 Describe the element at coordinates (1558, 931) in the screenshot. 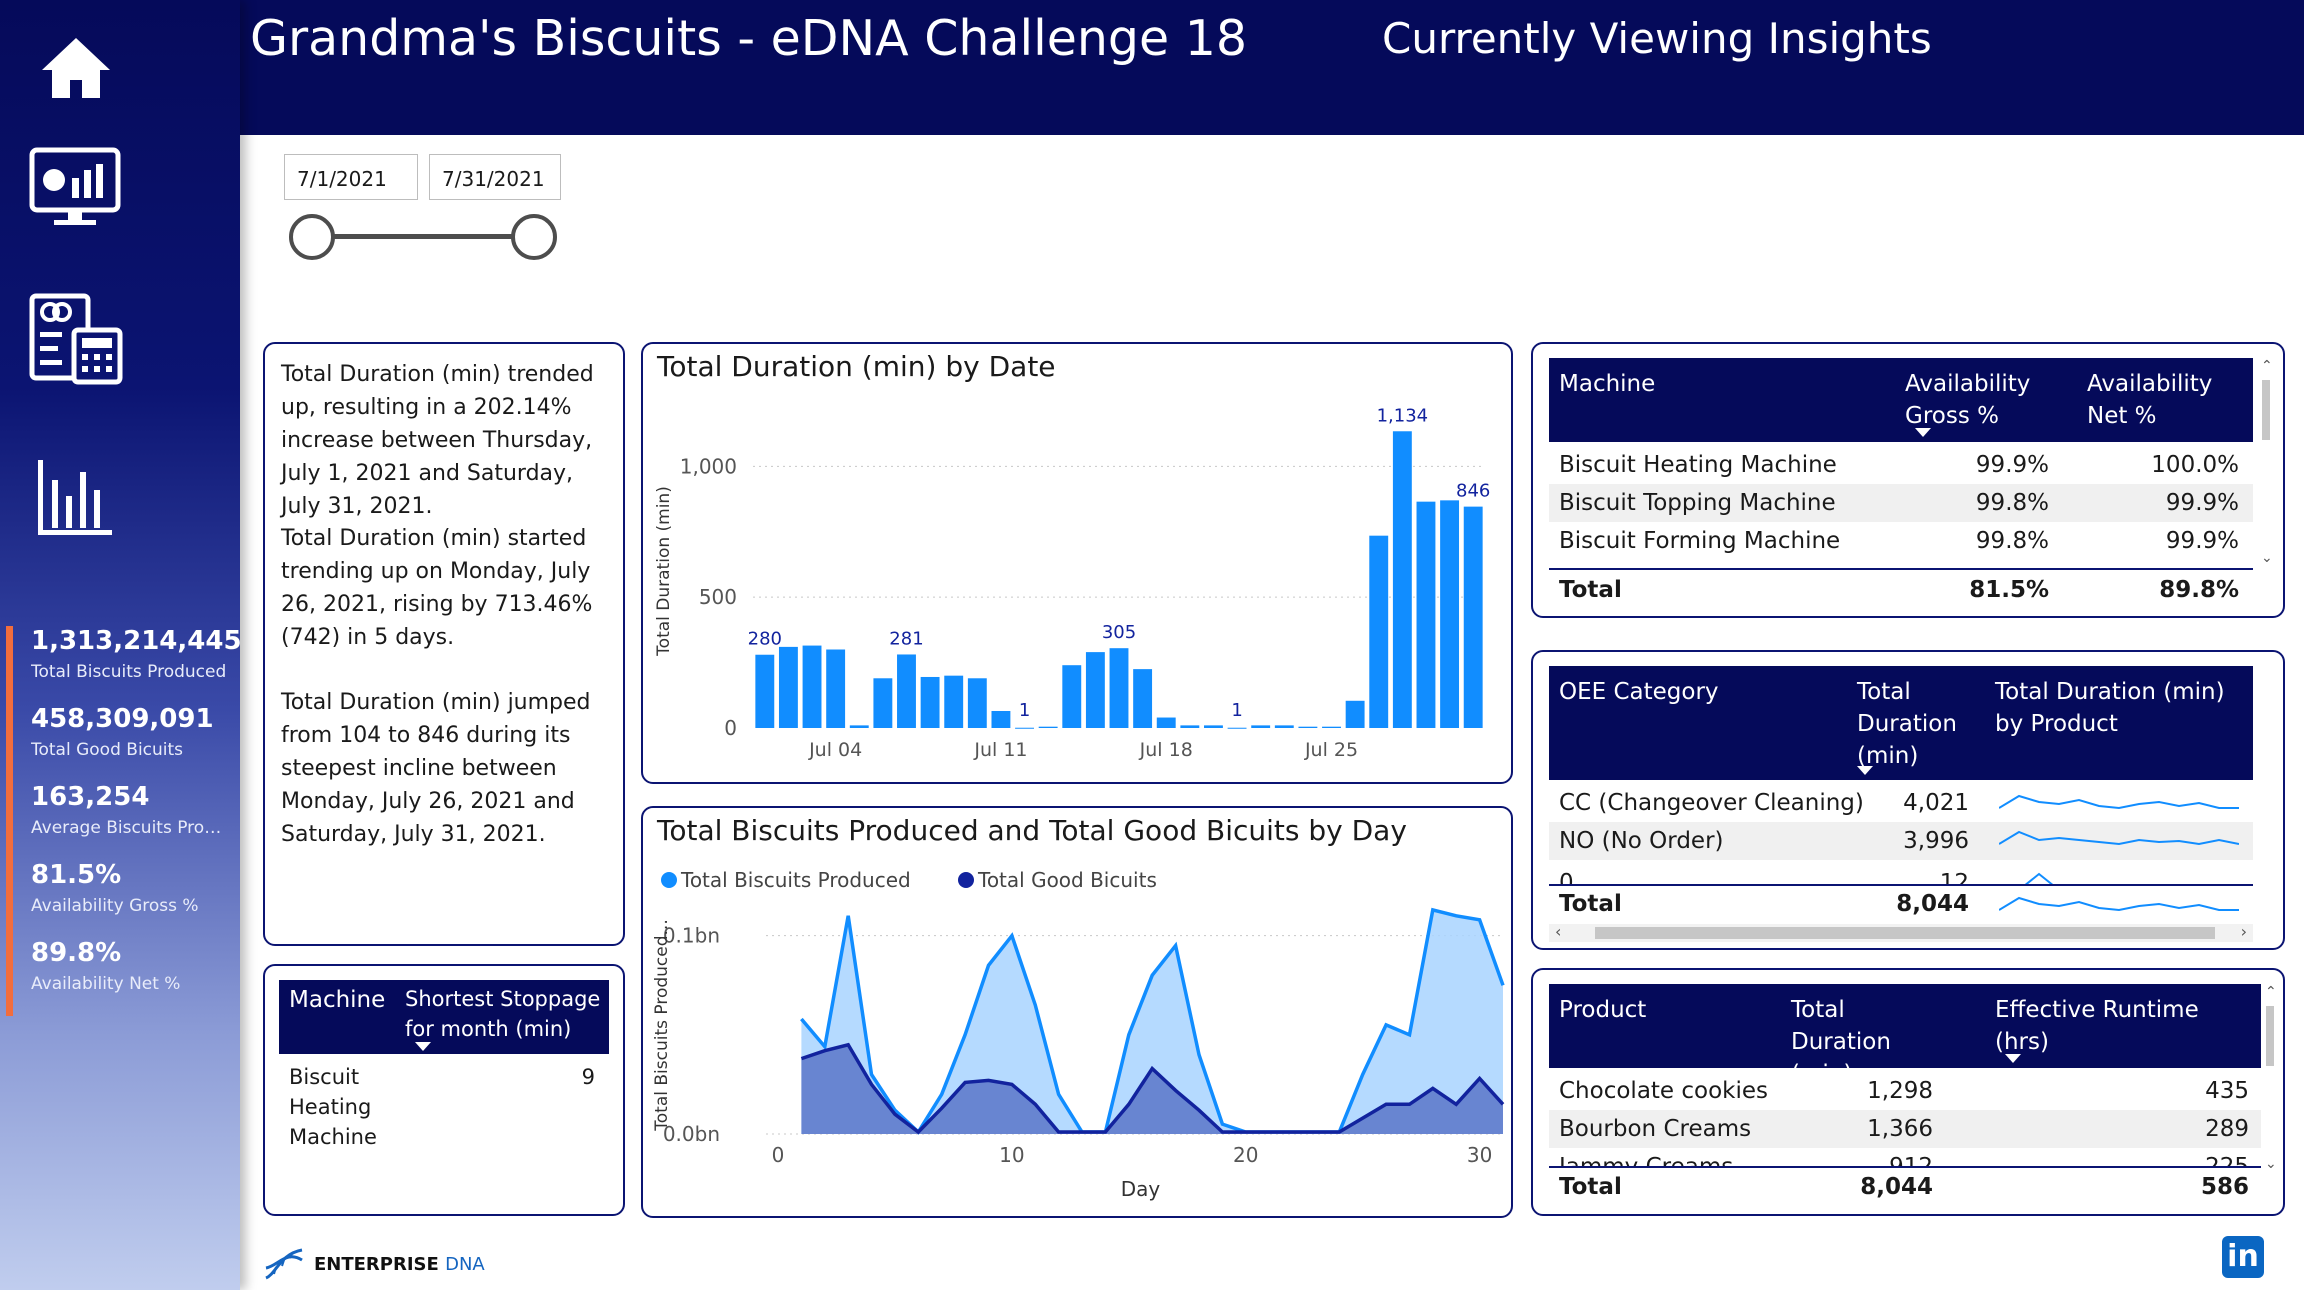

I see `scroll-left-icon: ‹` at that location.